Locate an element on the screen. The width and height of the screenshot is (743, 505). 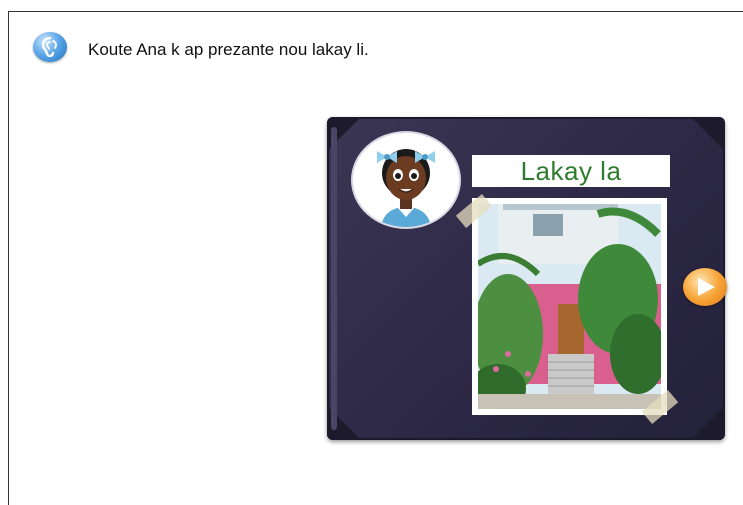
book-spine is located at coordinates (334, 278).